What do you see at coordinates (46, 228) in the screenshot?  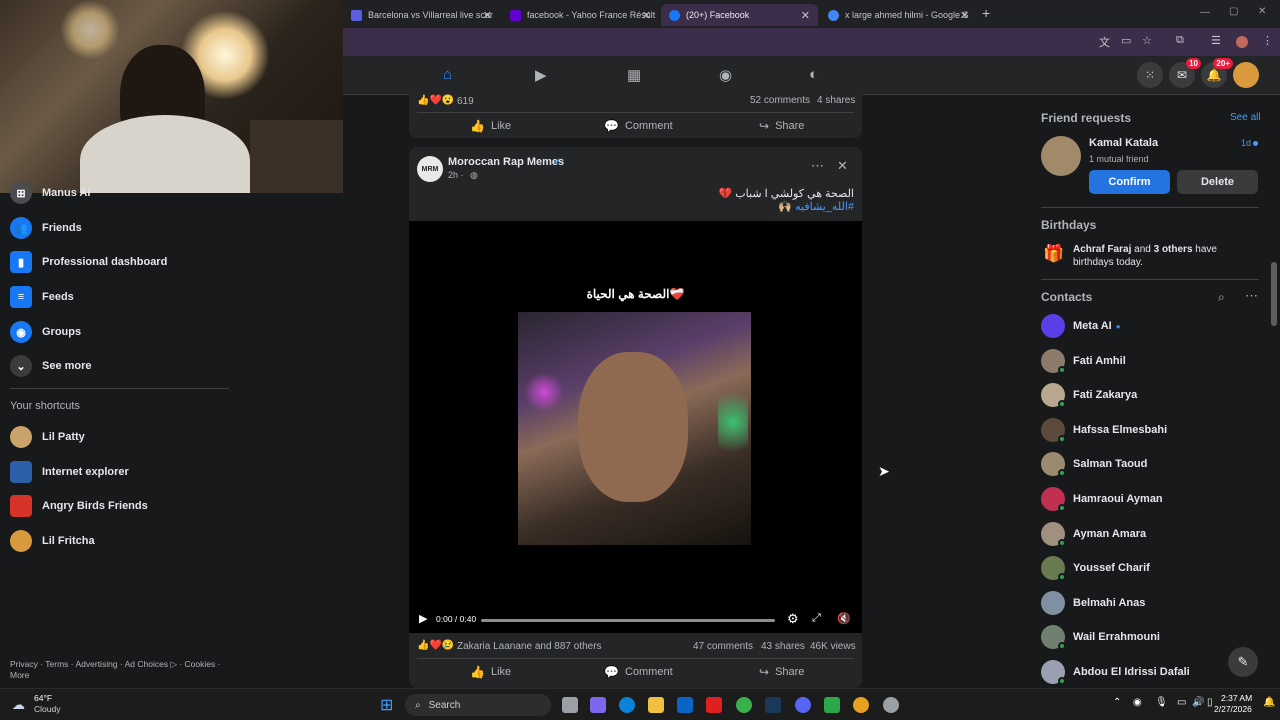 I see `sidebar-item-friends: 👥 Friends` at bounding box center [46, 228].